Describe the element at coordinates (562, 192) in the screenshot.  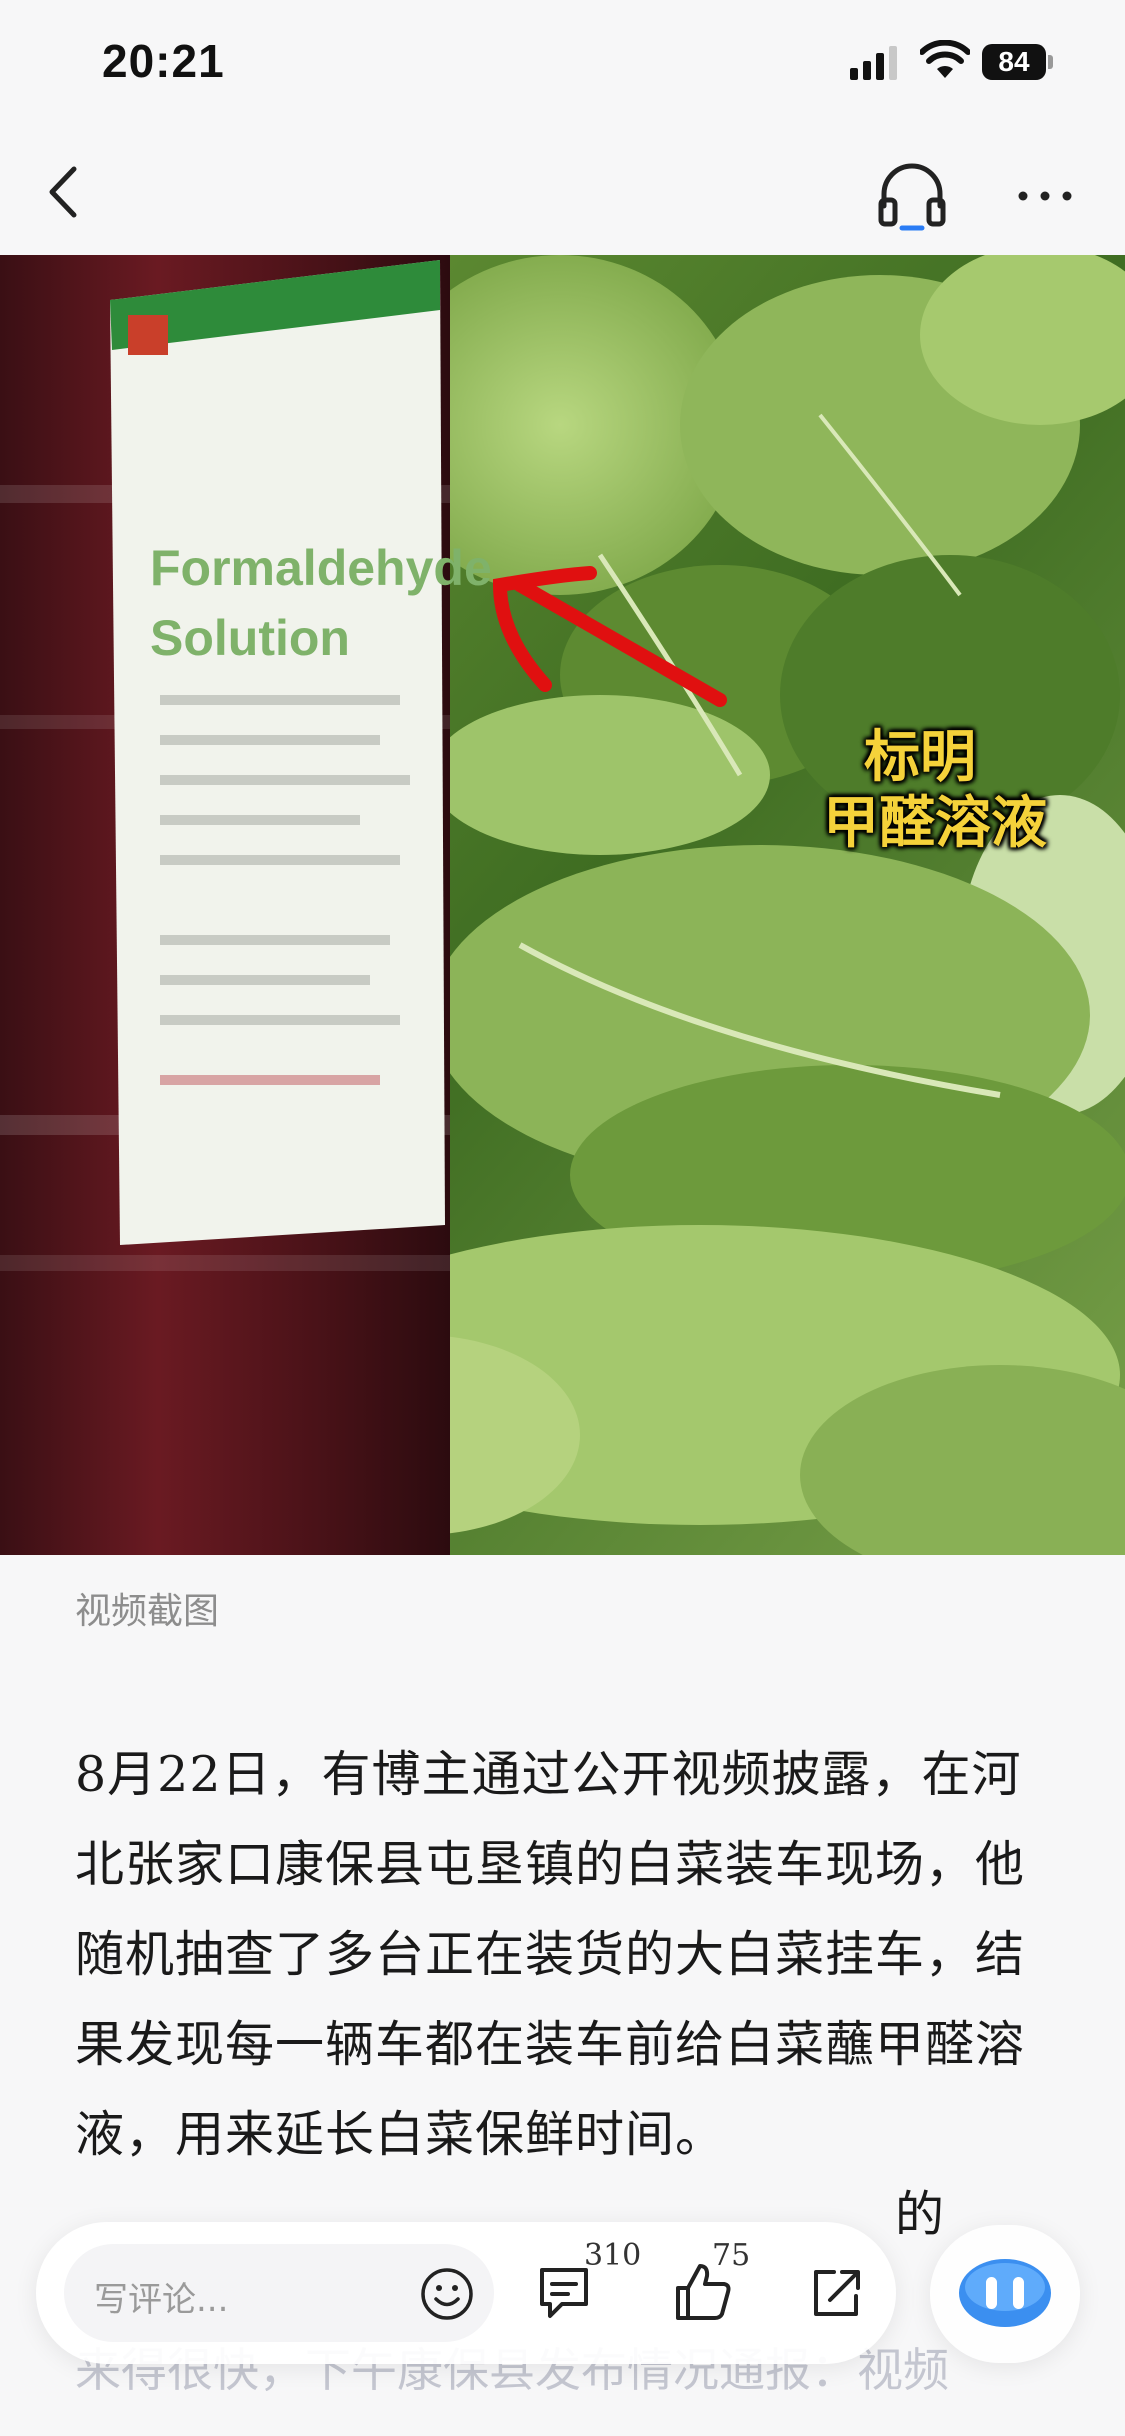
I see `nav-bar` at that location.